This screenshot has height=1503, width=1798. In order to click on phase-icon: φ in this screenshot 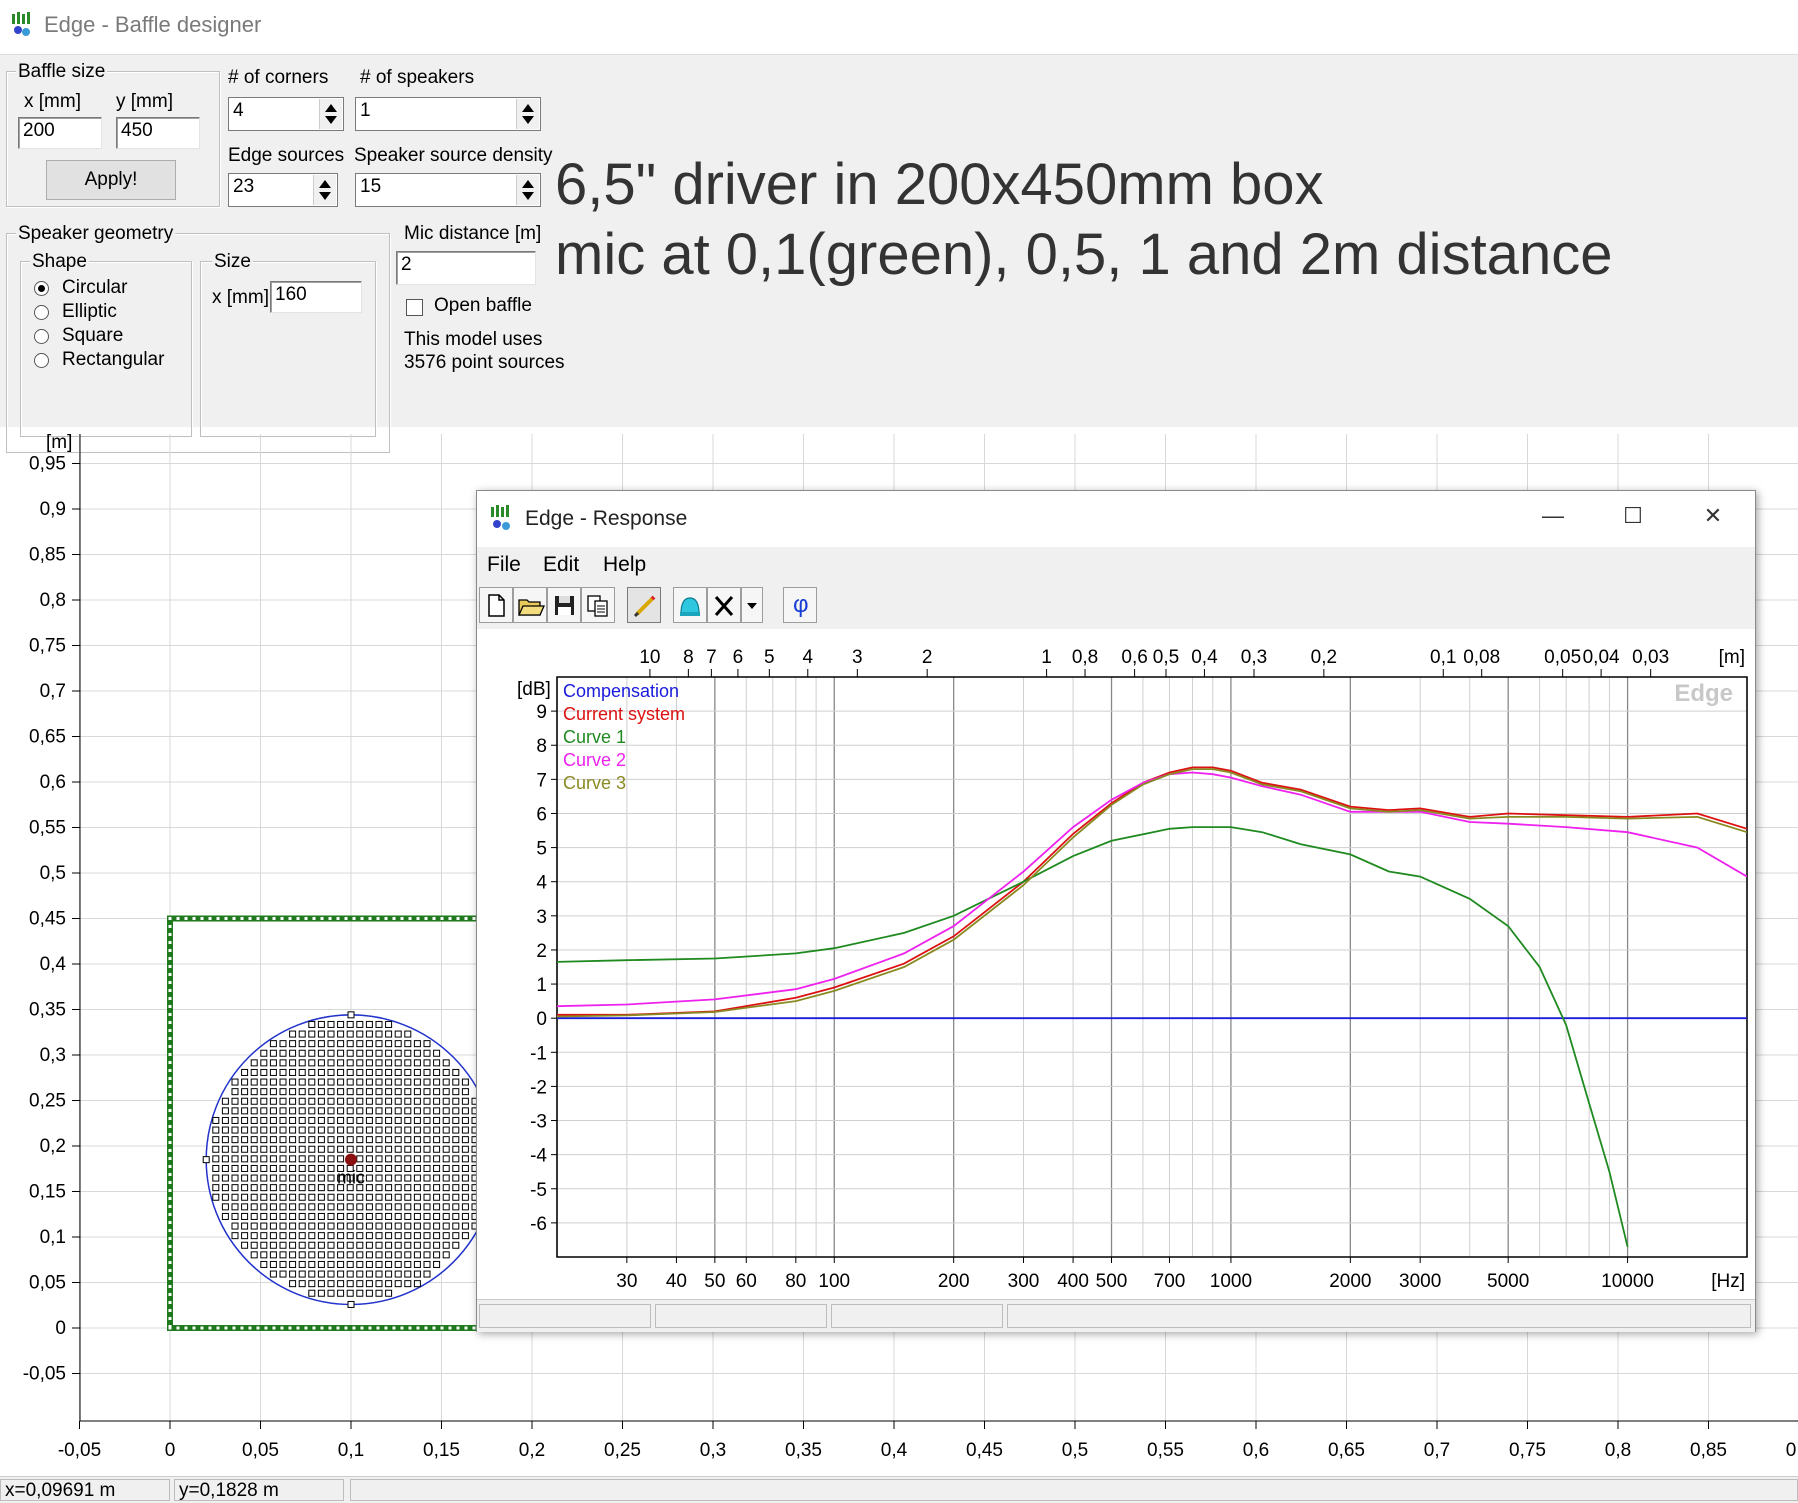, I will do `click(800, 605)`.